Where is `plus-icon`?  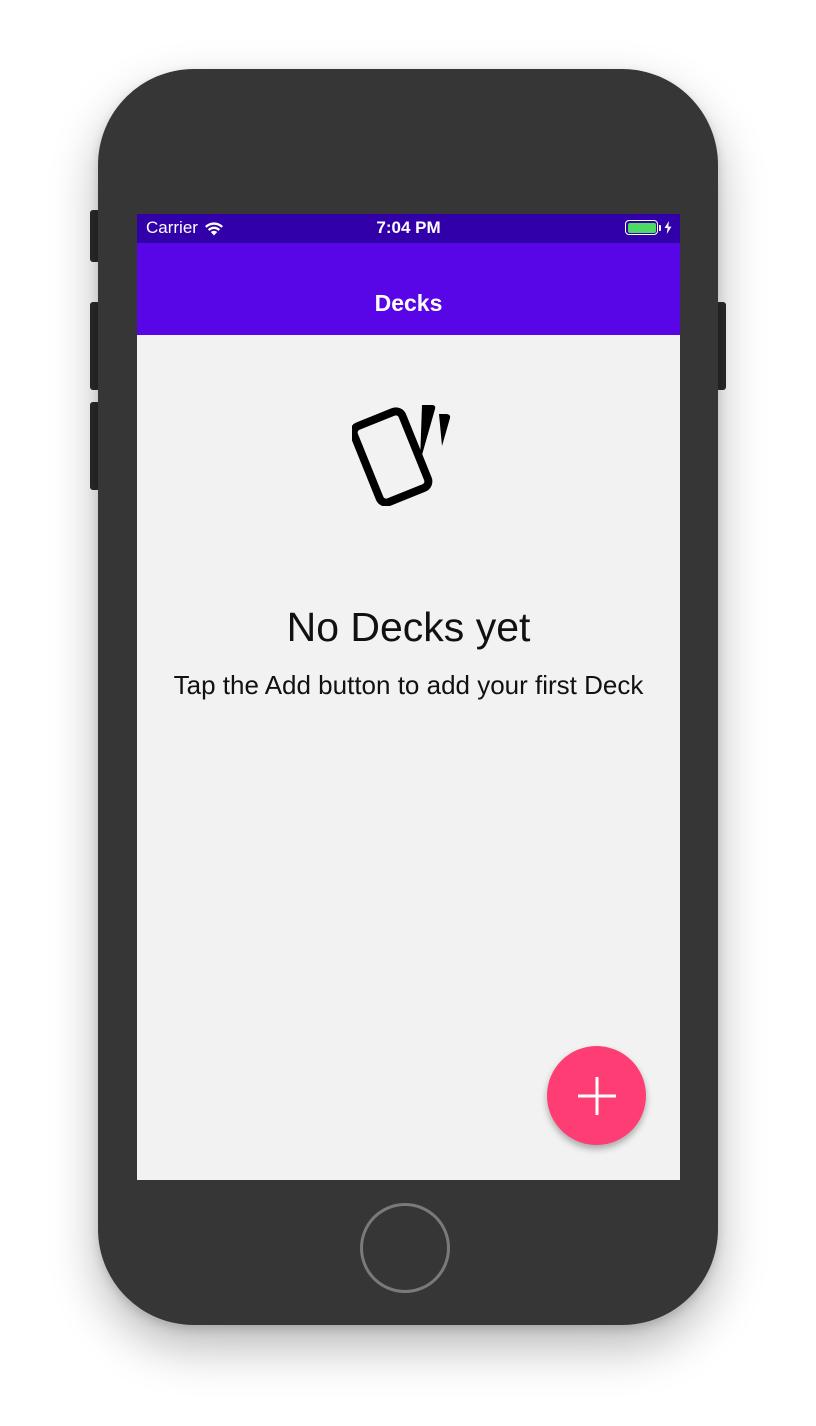 plus-icon is located at coordinates (596, 1095).